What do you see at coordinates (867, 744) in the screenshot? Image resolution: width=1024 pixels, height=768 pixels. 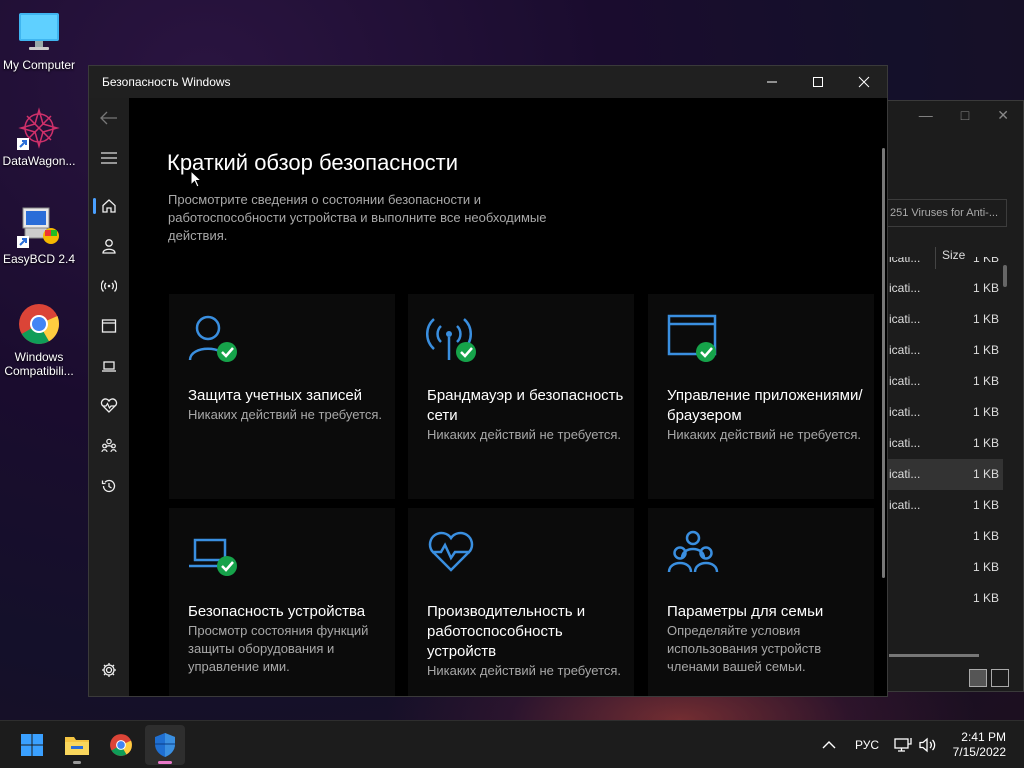 I see `language-indicator: РУС` at bounding box center [867, 744].